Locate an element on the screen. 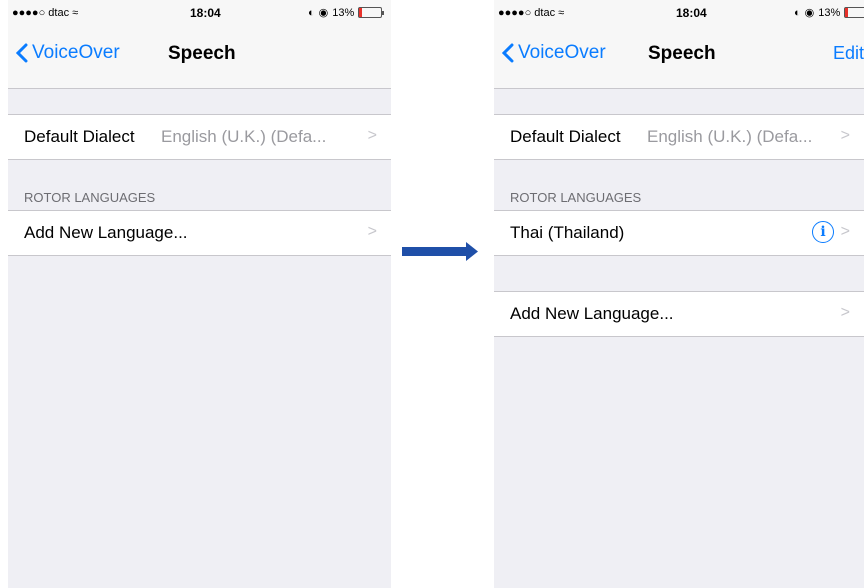  nav-bar: VoiceOver Speech Edit is located at coordinates (679, 57).